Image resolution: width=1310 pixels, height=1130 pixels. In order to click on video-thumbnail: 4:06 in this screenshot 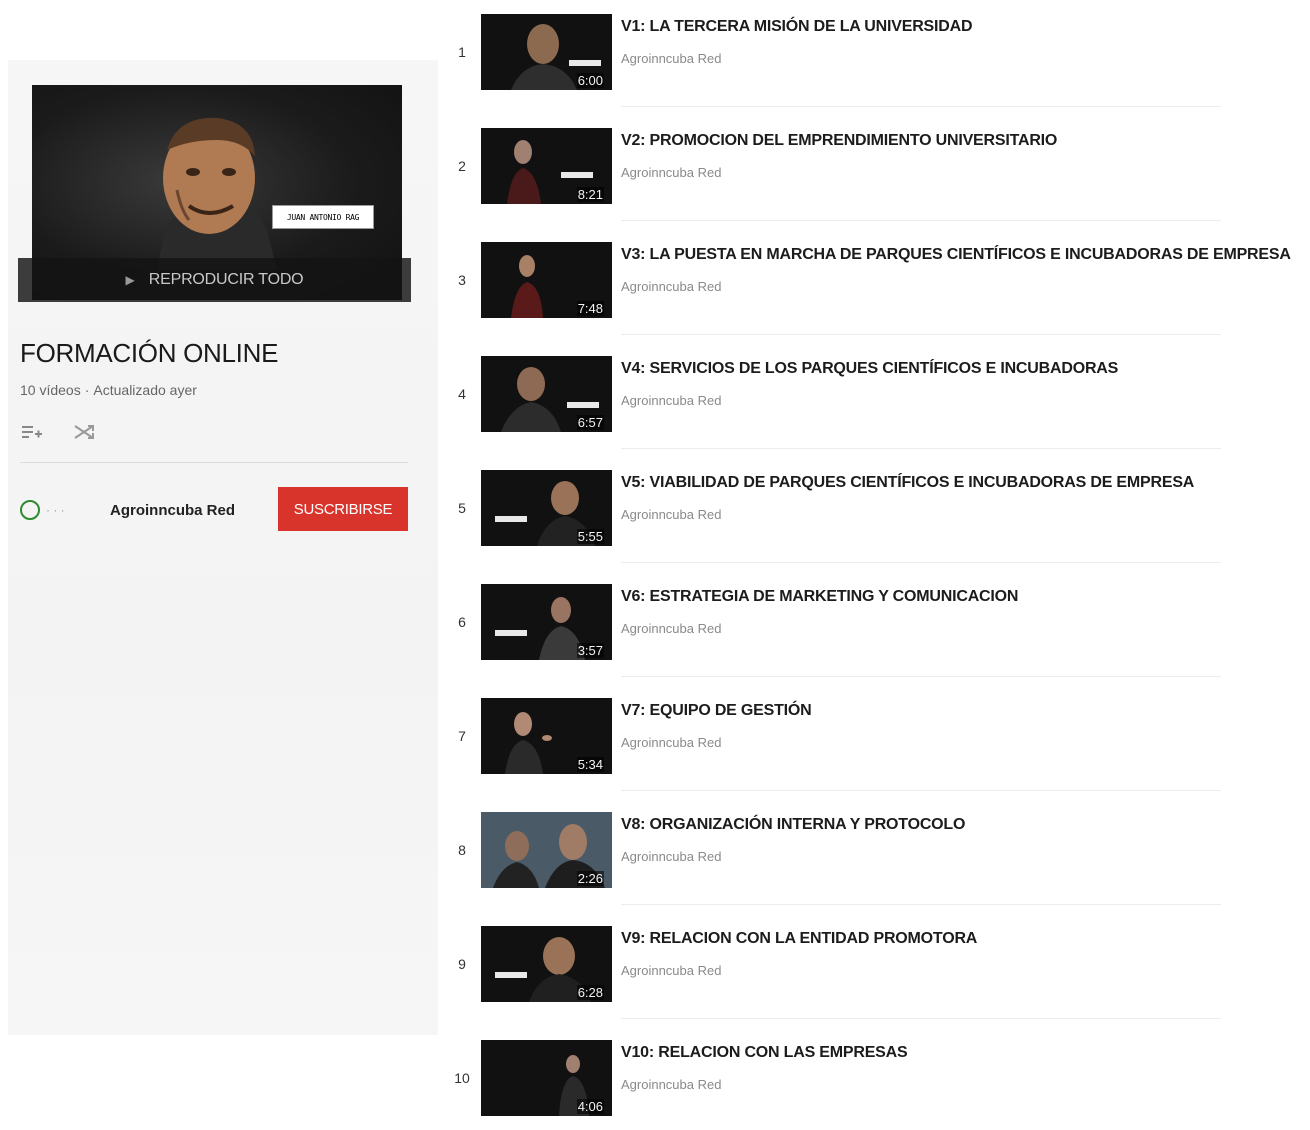, I will do `click(546, 1078)`.